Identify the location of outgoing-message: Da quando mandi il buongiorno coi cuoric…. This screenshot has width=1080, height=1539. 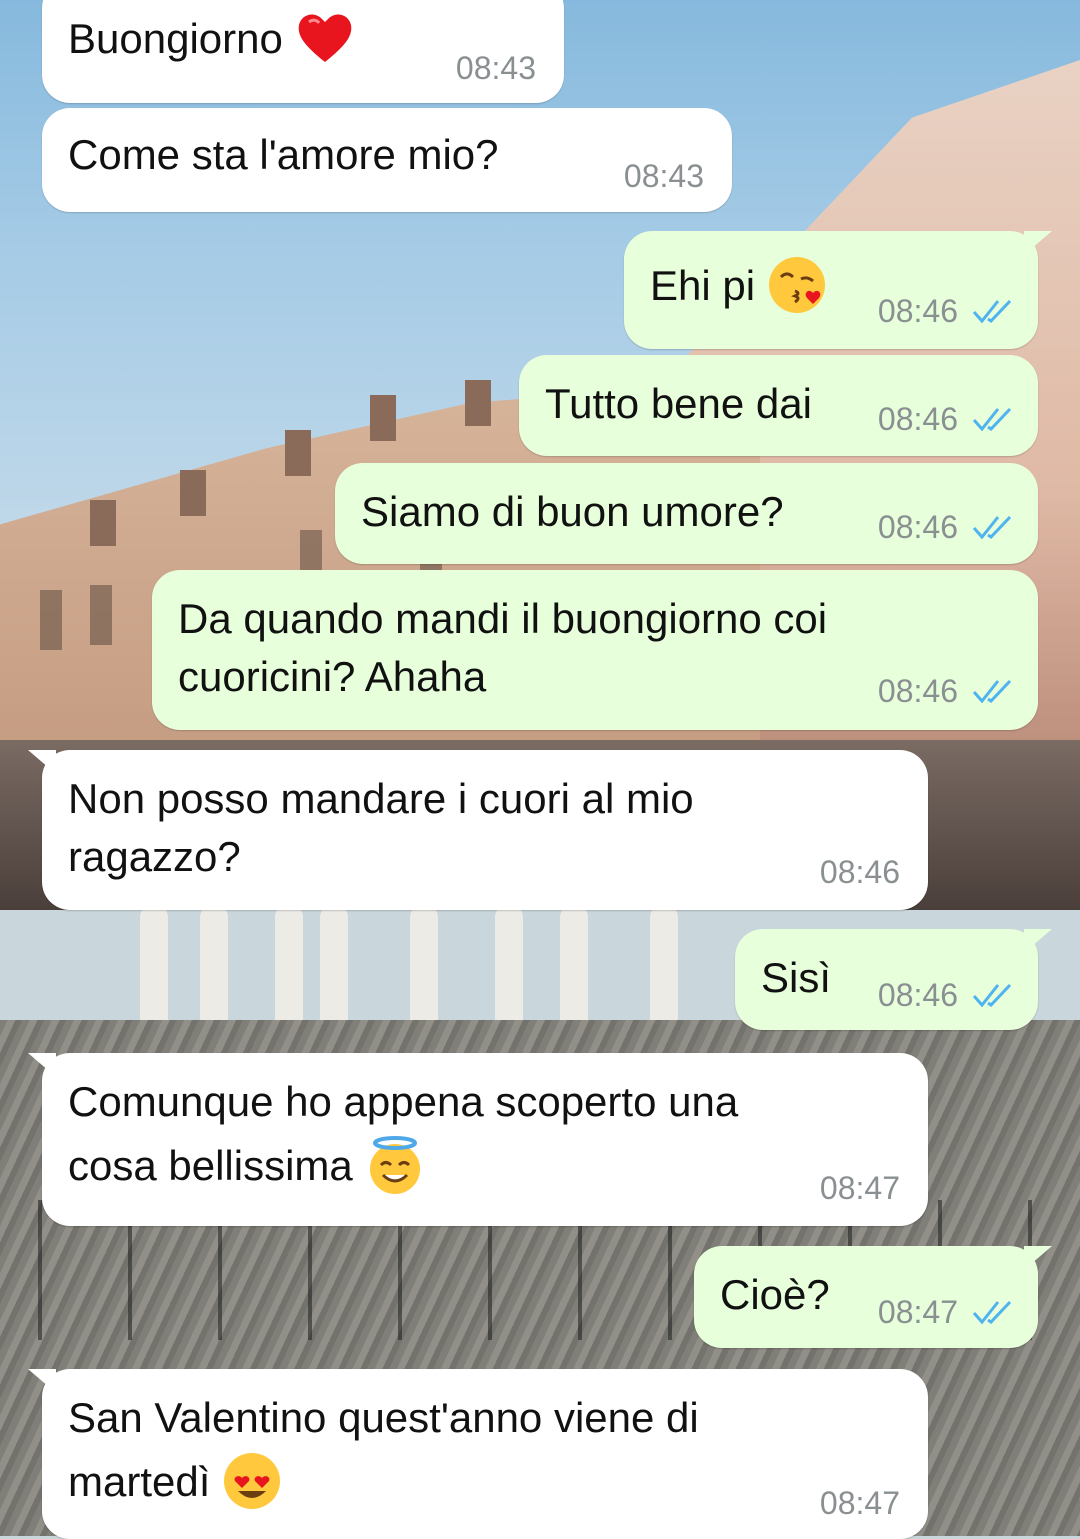
(595, 650).